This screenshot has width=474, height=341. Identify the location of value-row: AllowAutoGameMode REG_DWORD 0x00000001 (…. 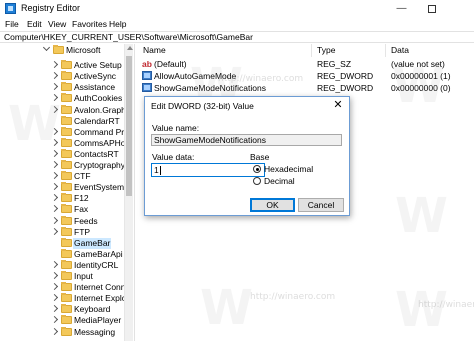
(306, 76).